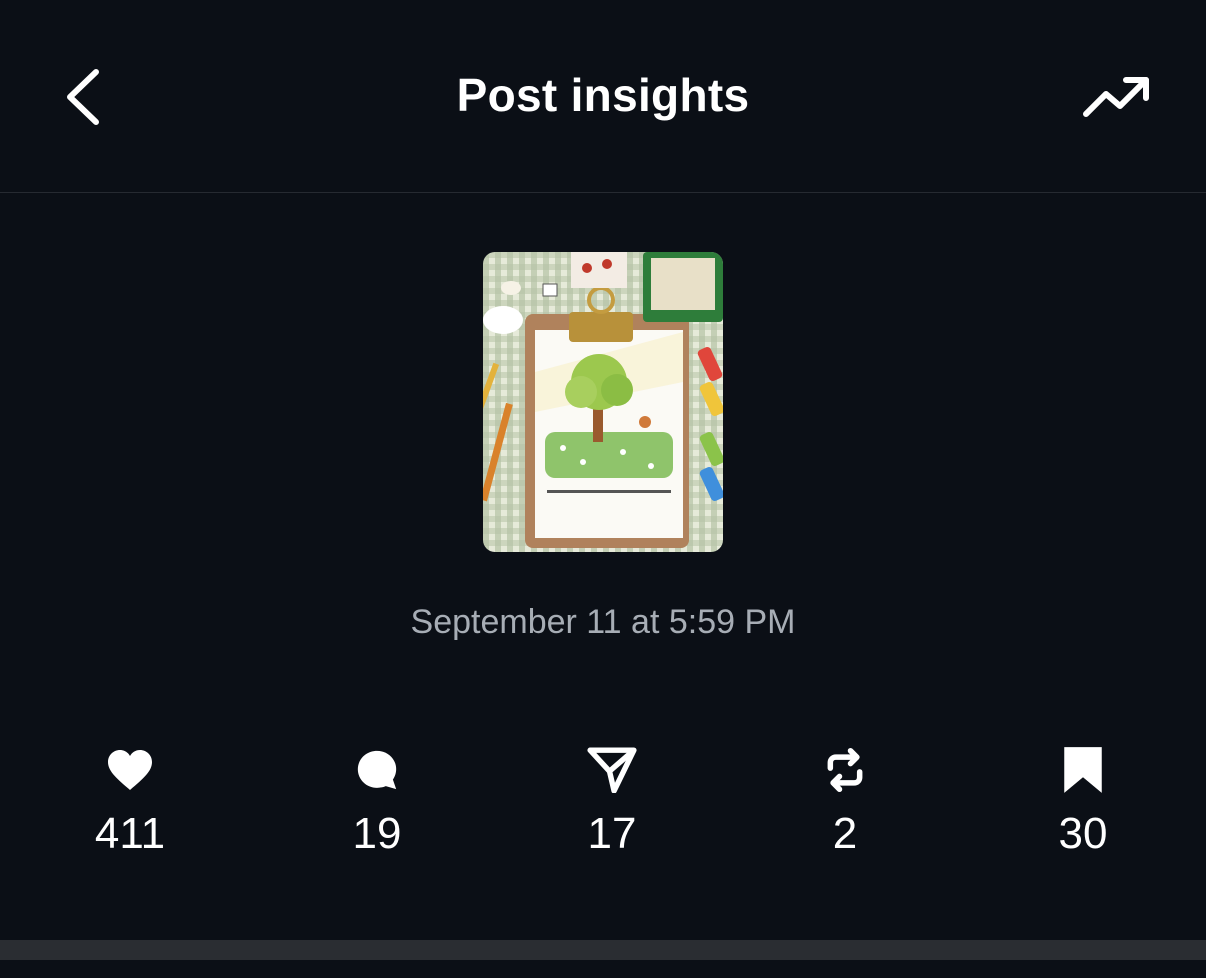  What do you see at coordinates (612, 801) in the screenshot?
I see `stat-shares: 17` at bounding box center [612, 801].